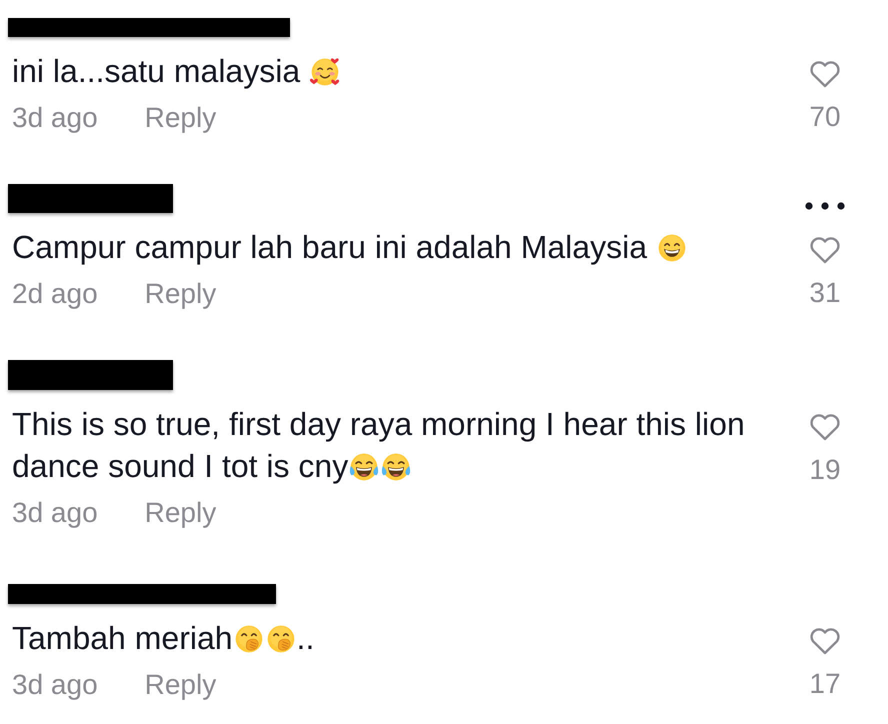 This screenshot has width=888, height=724. What do you see at coordinates (825, 117) in the screenshot?
I see `like-count: 70` at bounding box center [825, 117].